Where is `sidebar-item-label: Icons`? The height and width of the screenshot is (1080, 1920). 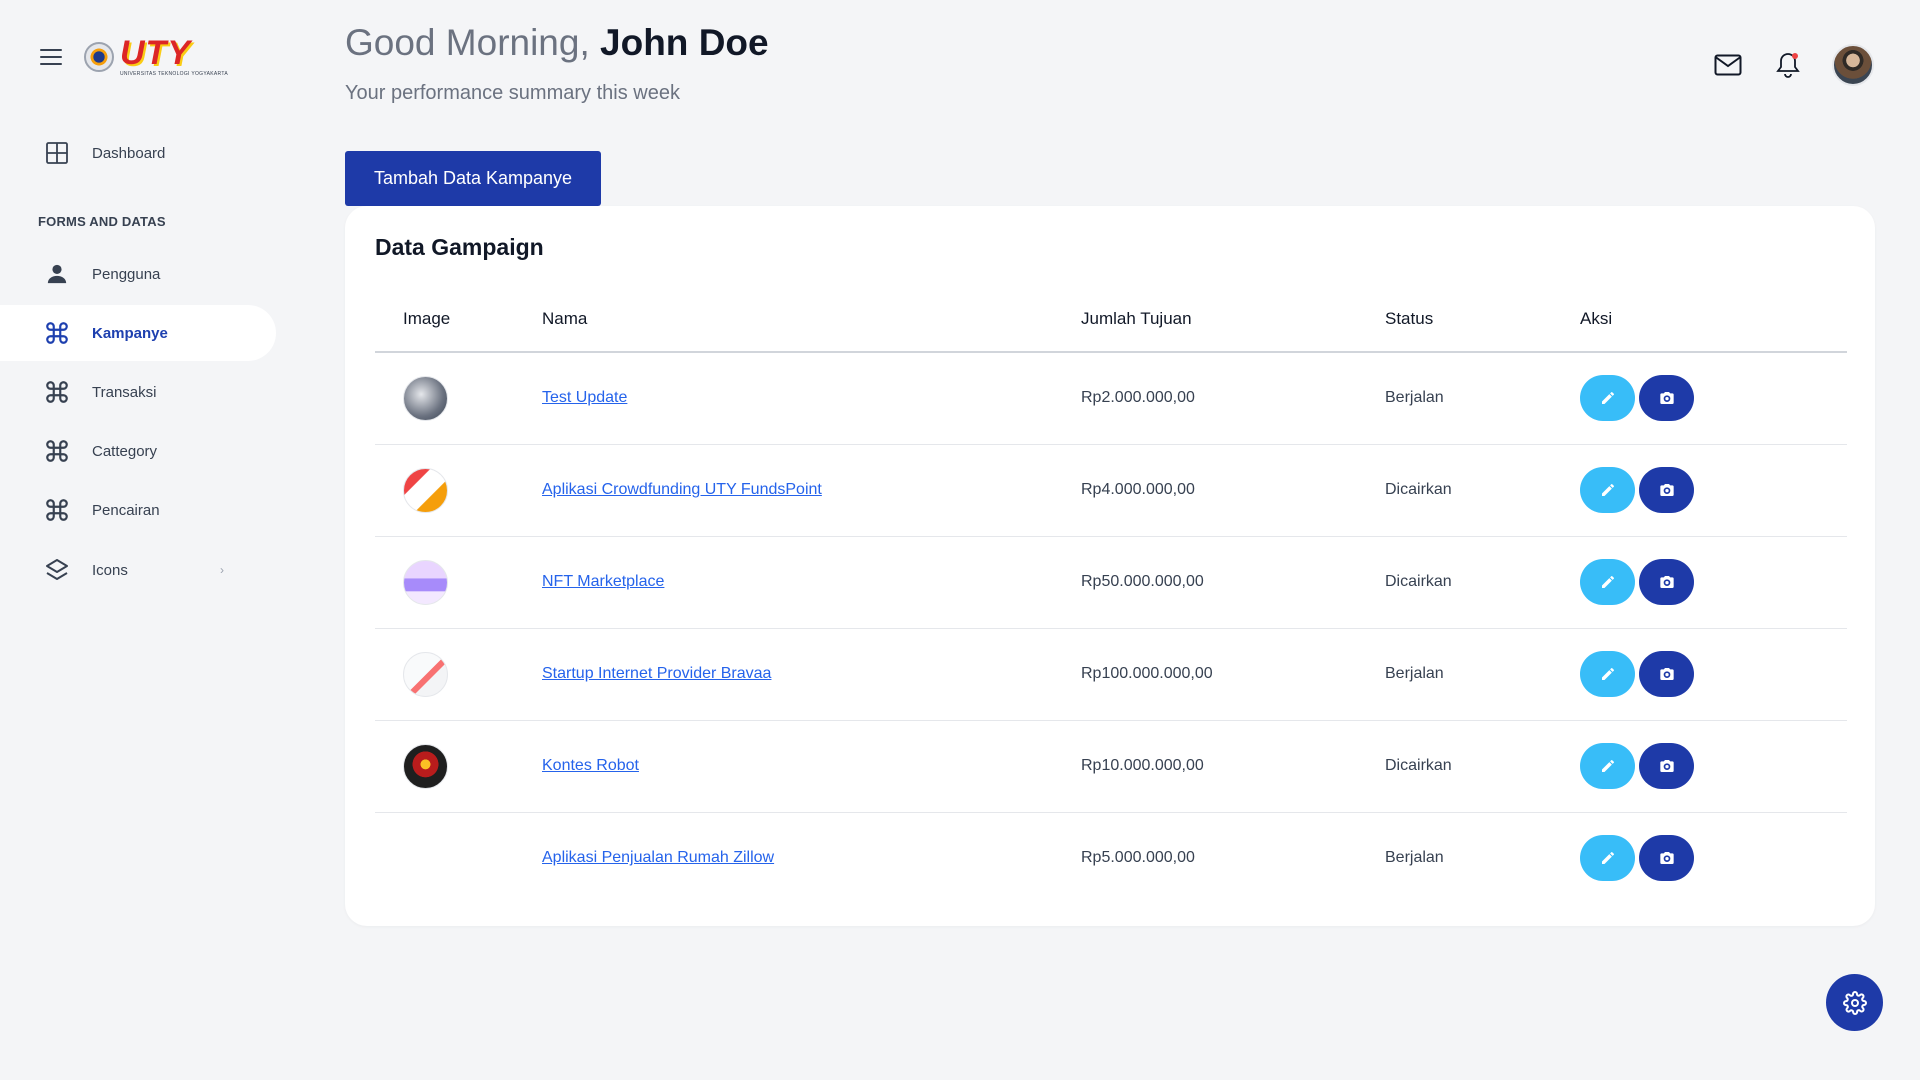 sidebar-item-label: Icons is located at coordinates (110, 570).